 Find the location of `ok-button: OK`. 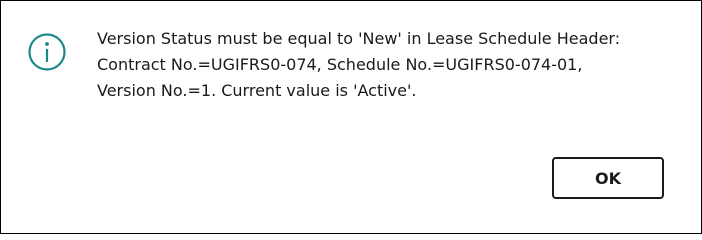

ok-button: OK is located at coordinates (608, 178).